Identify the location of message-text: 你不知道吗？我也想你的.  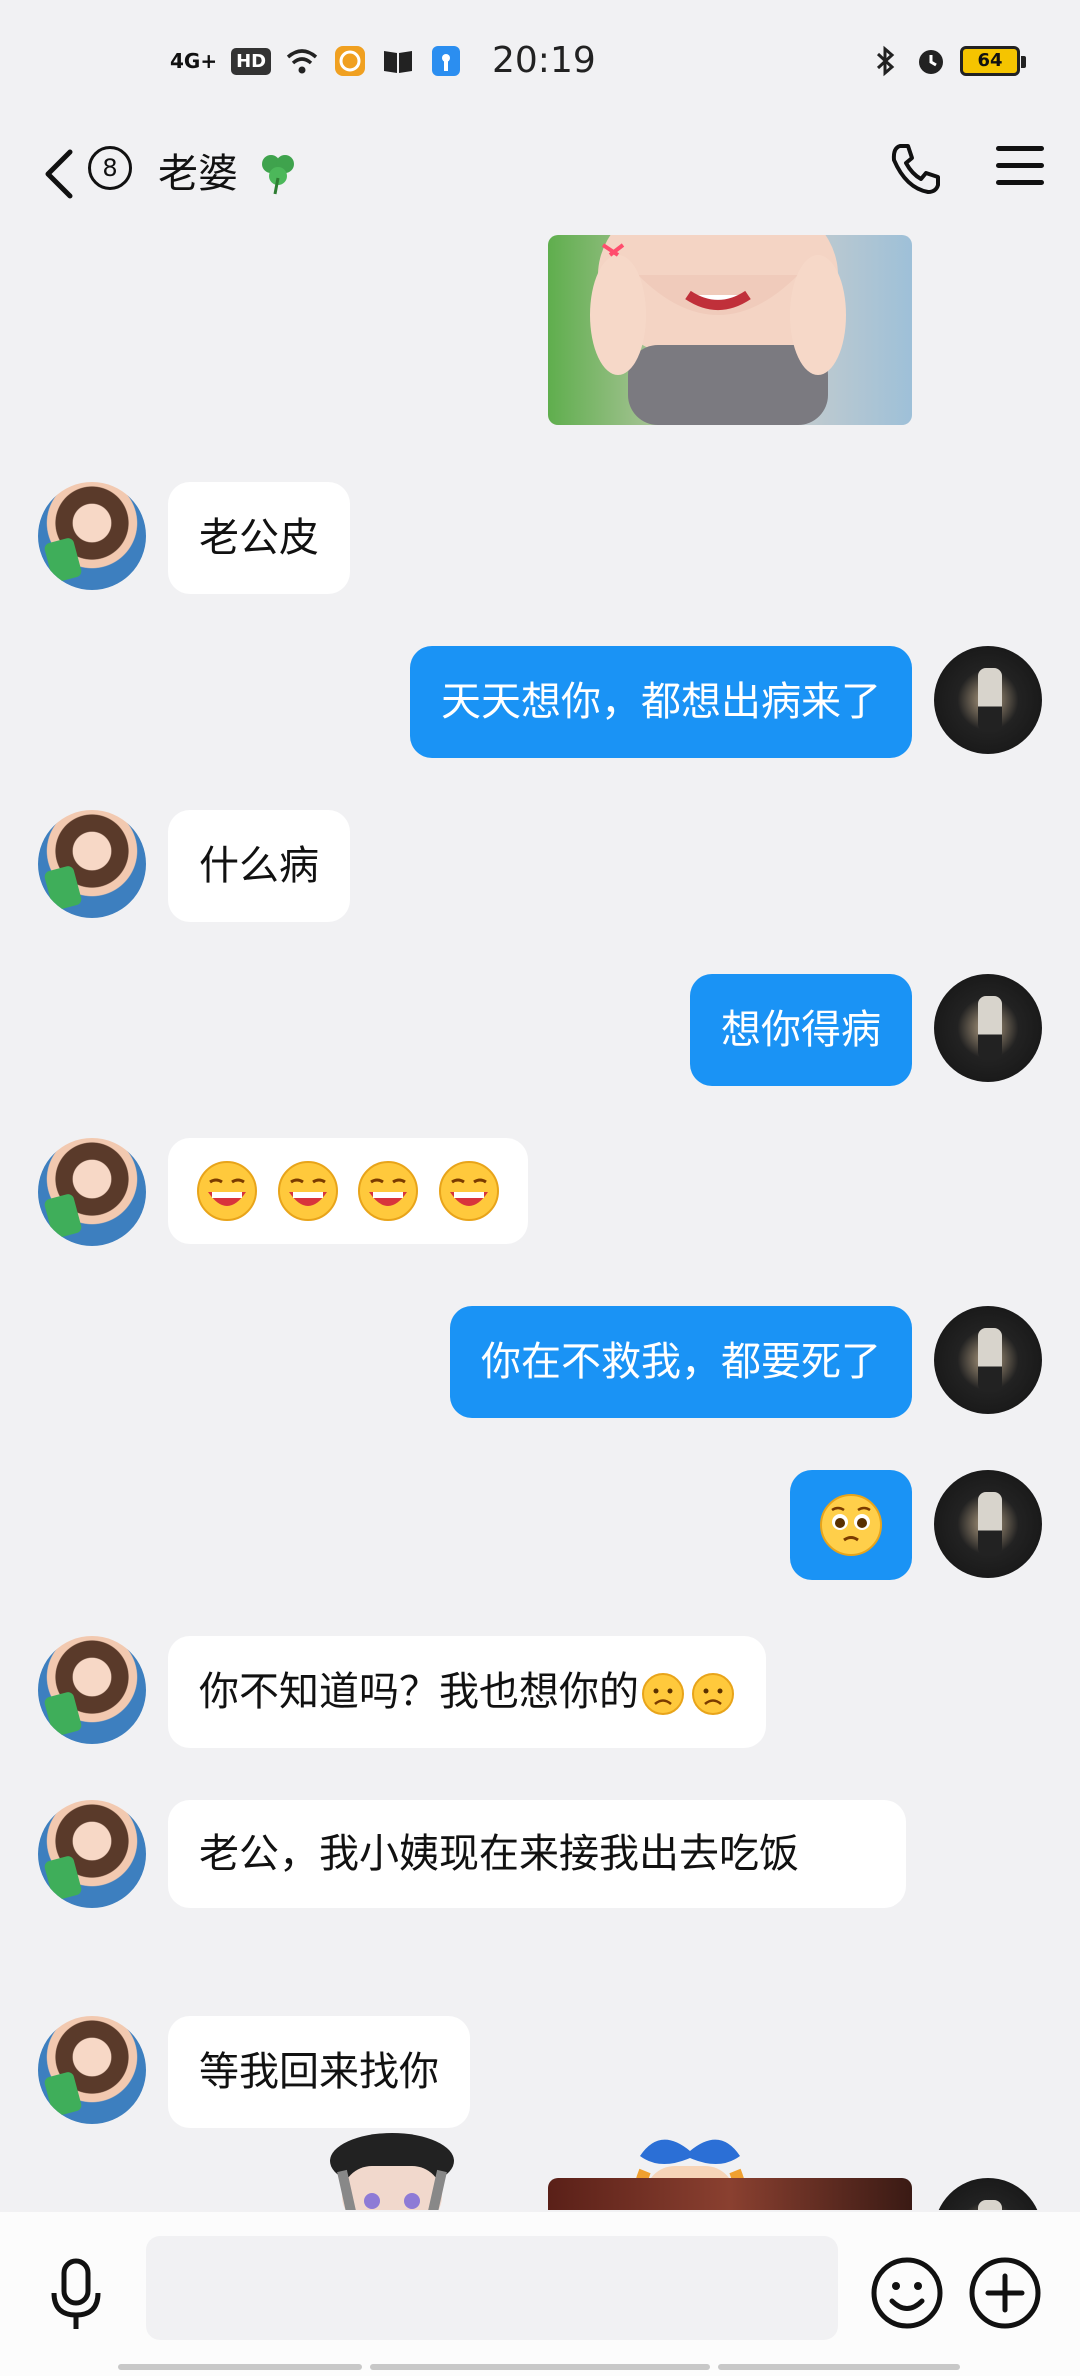
(419, 1692).